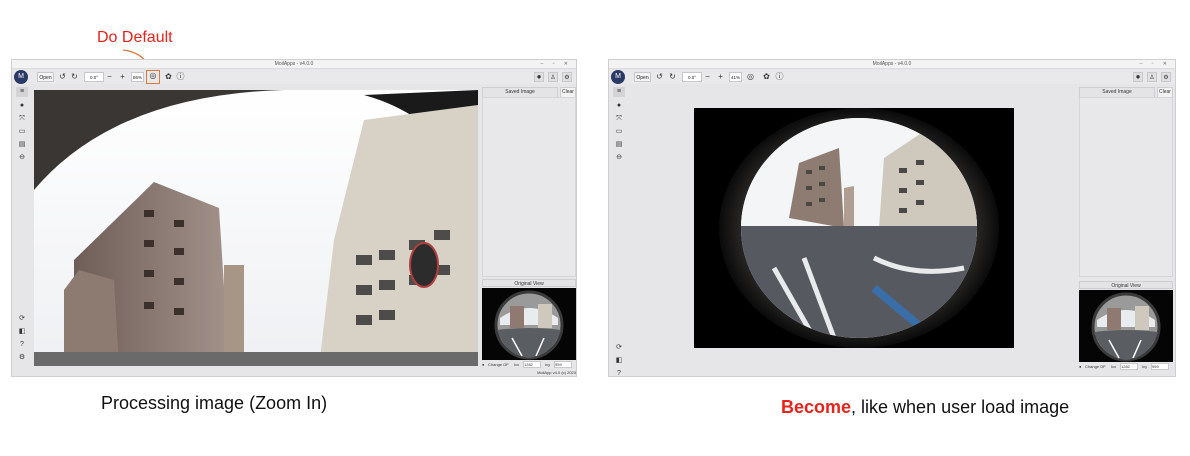  I want to click on main-image-view, so click(854, 228).